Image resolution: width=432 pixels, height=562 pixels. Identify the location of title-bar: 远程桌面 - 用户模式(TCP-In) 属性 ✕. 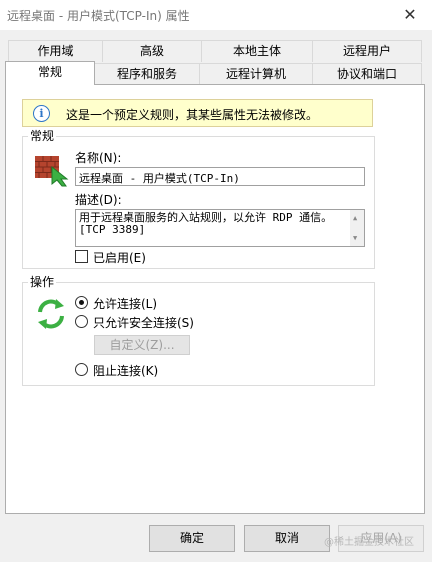
(216, 15).